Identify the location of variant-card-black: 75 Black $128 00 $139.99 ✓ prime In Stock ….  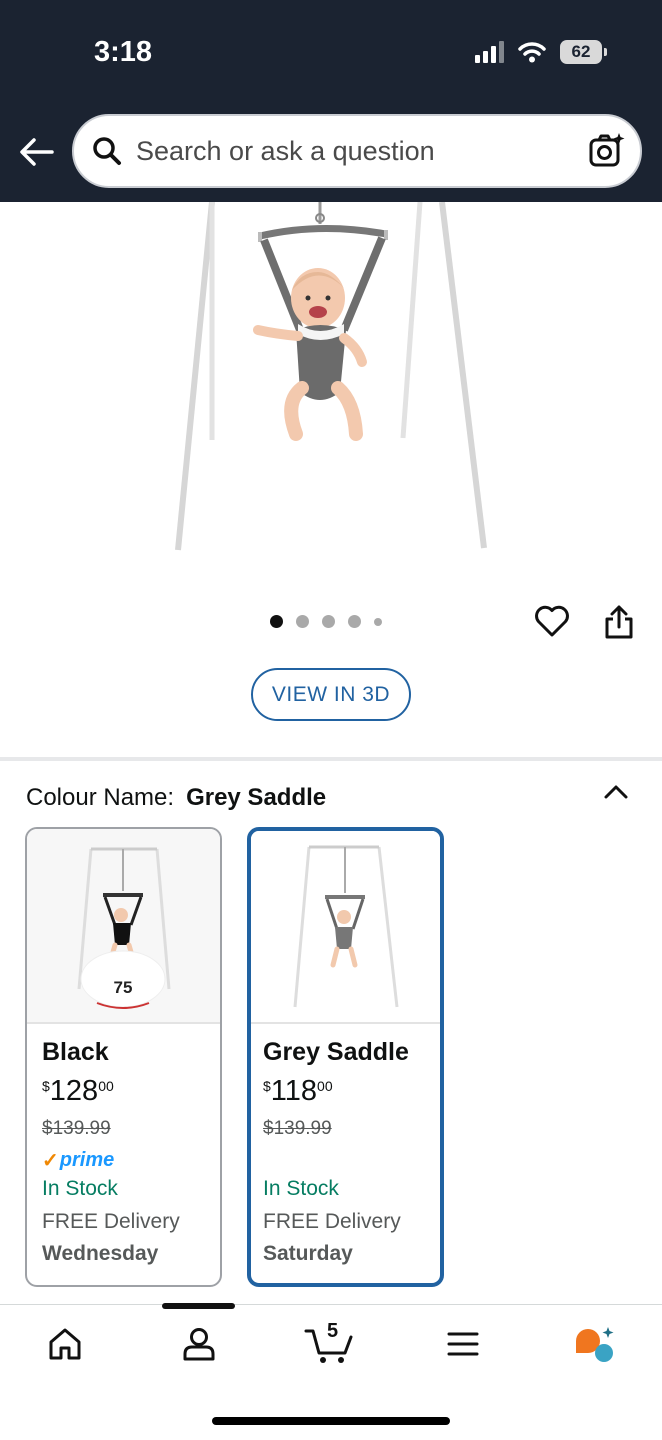
(123, 1057).